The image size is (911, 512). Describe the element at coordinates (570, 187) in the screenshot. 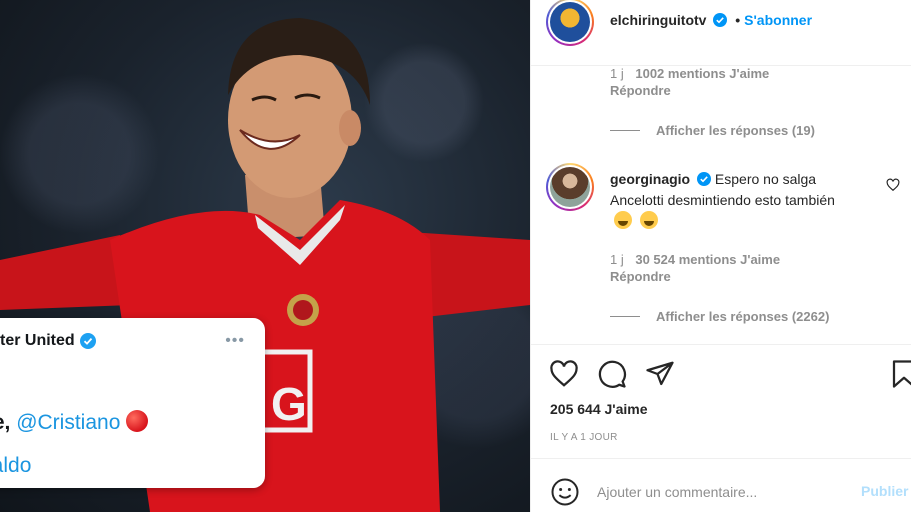

I see `commenter-avatar` at that location.